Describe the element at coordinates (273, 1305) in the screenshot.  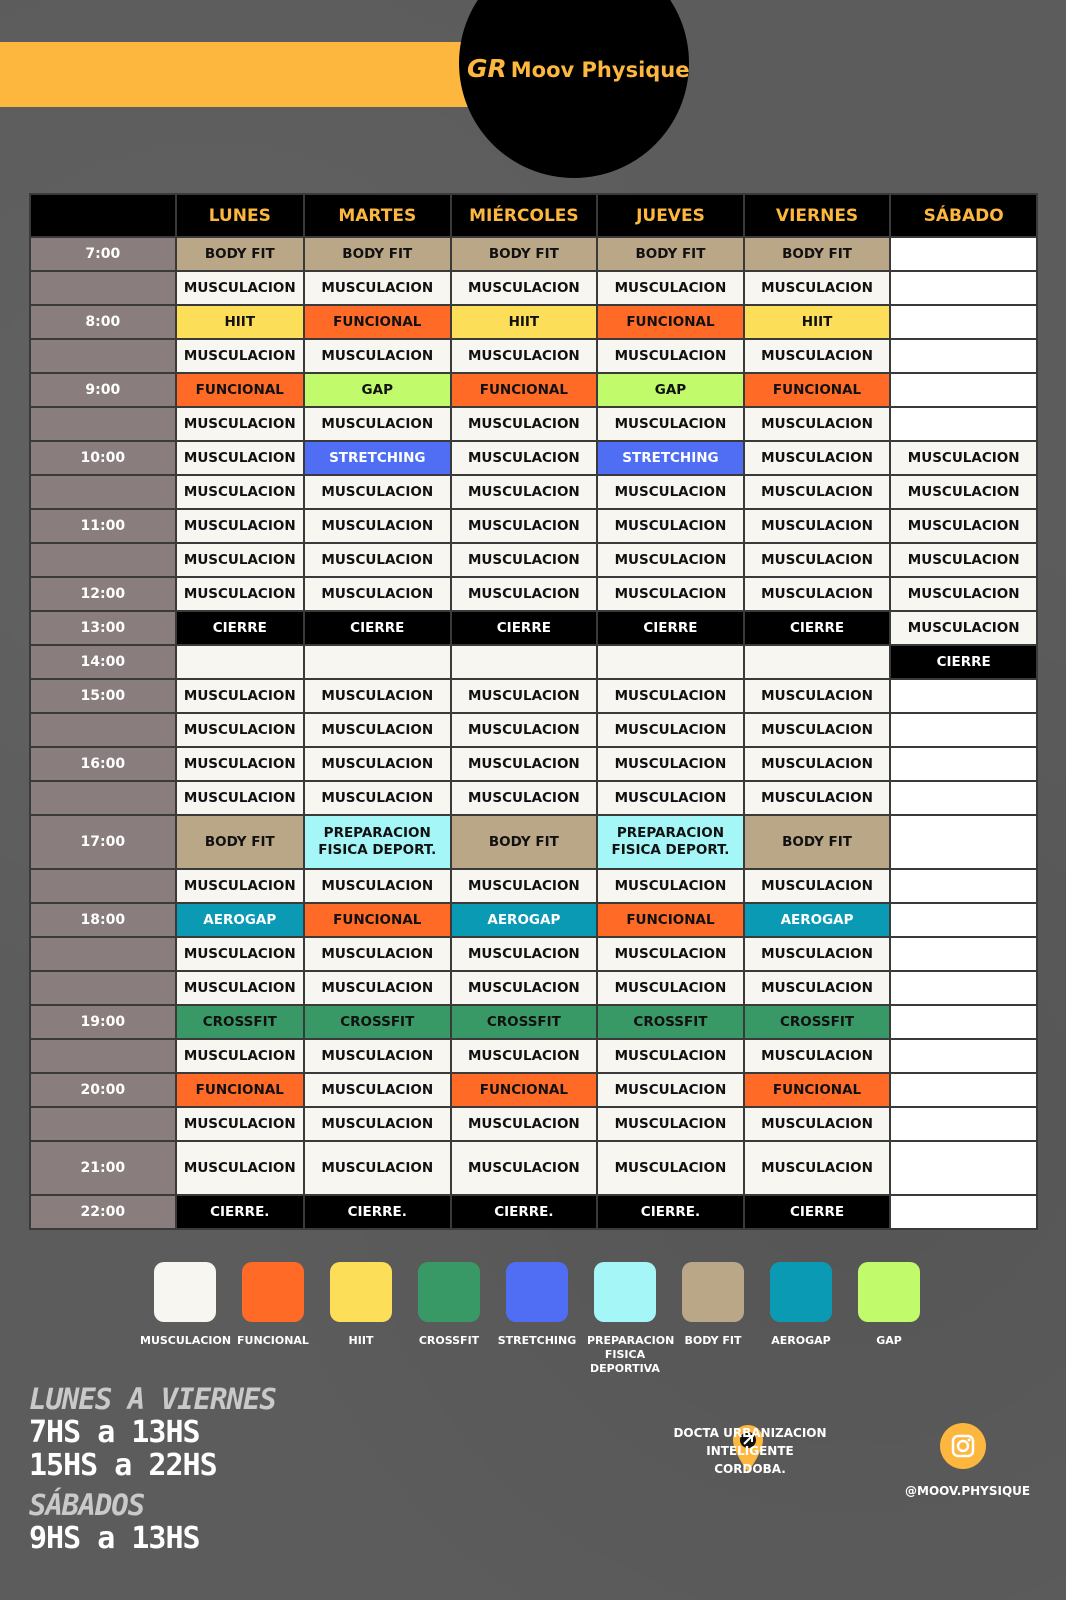
I see `legend-item-funcional: FUNCIONAL` at that location.